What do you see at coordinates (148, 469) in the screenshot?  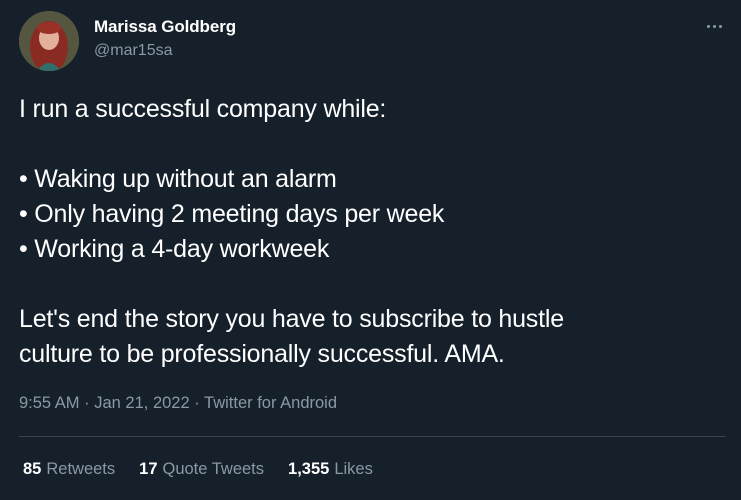 I see `quote-tweets-count: 17` at bounding box center [148, 469].